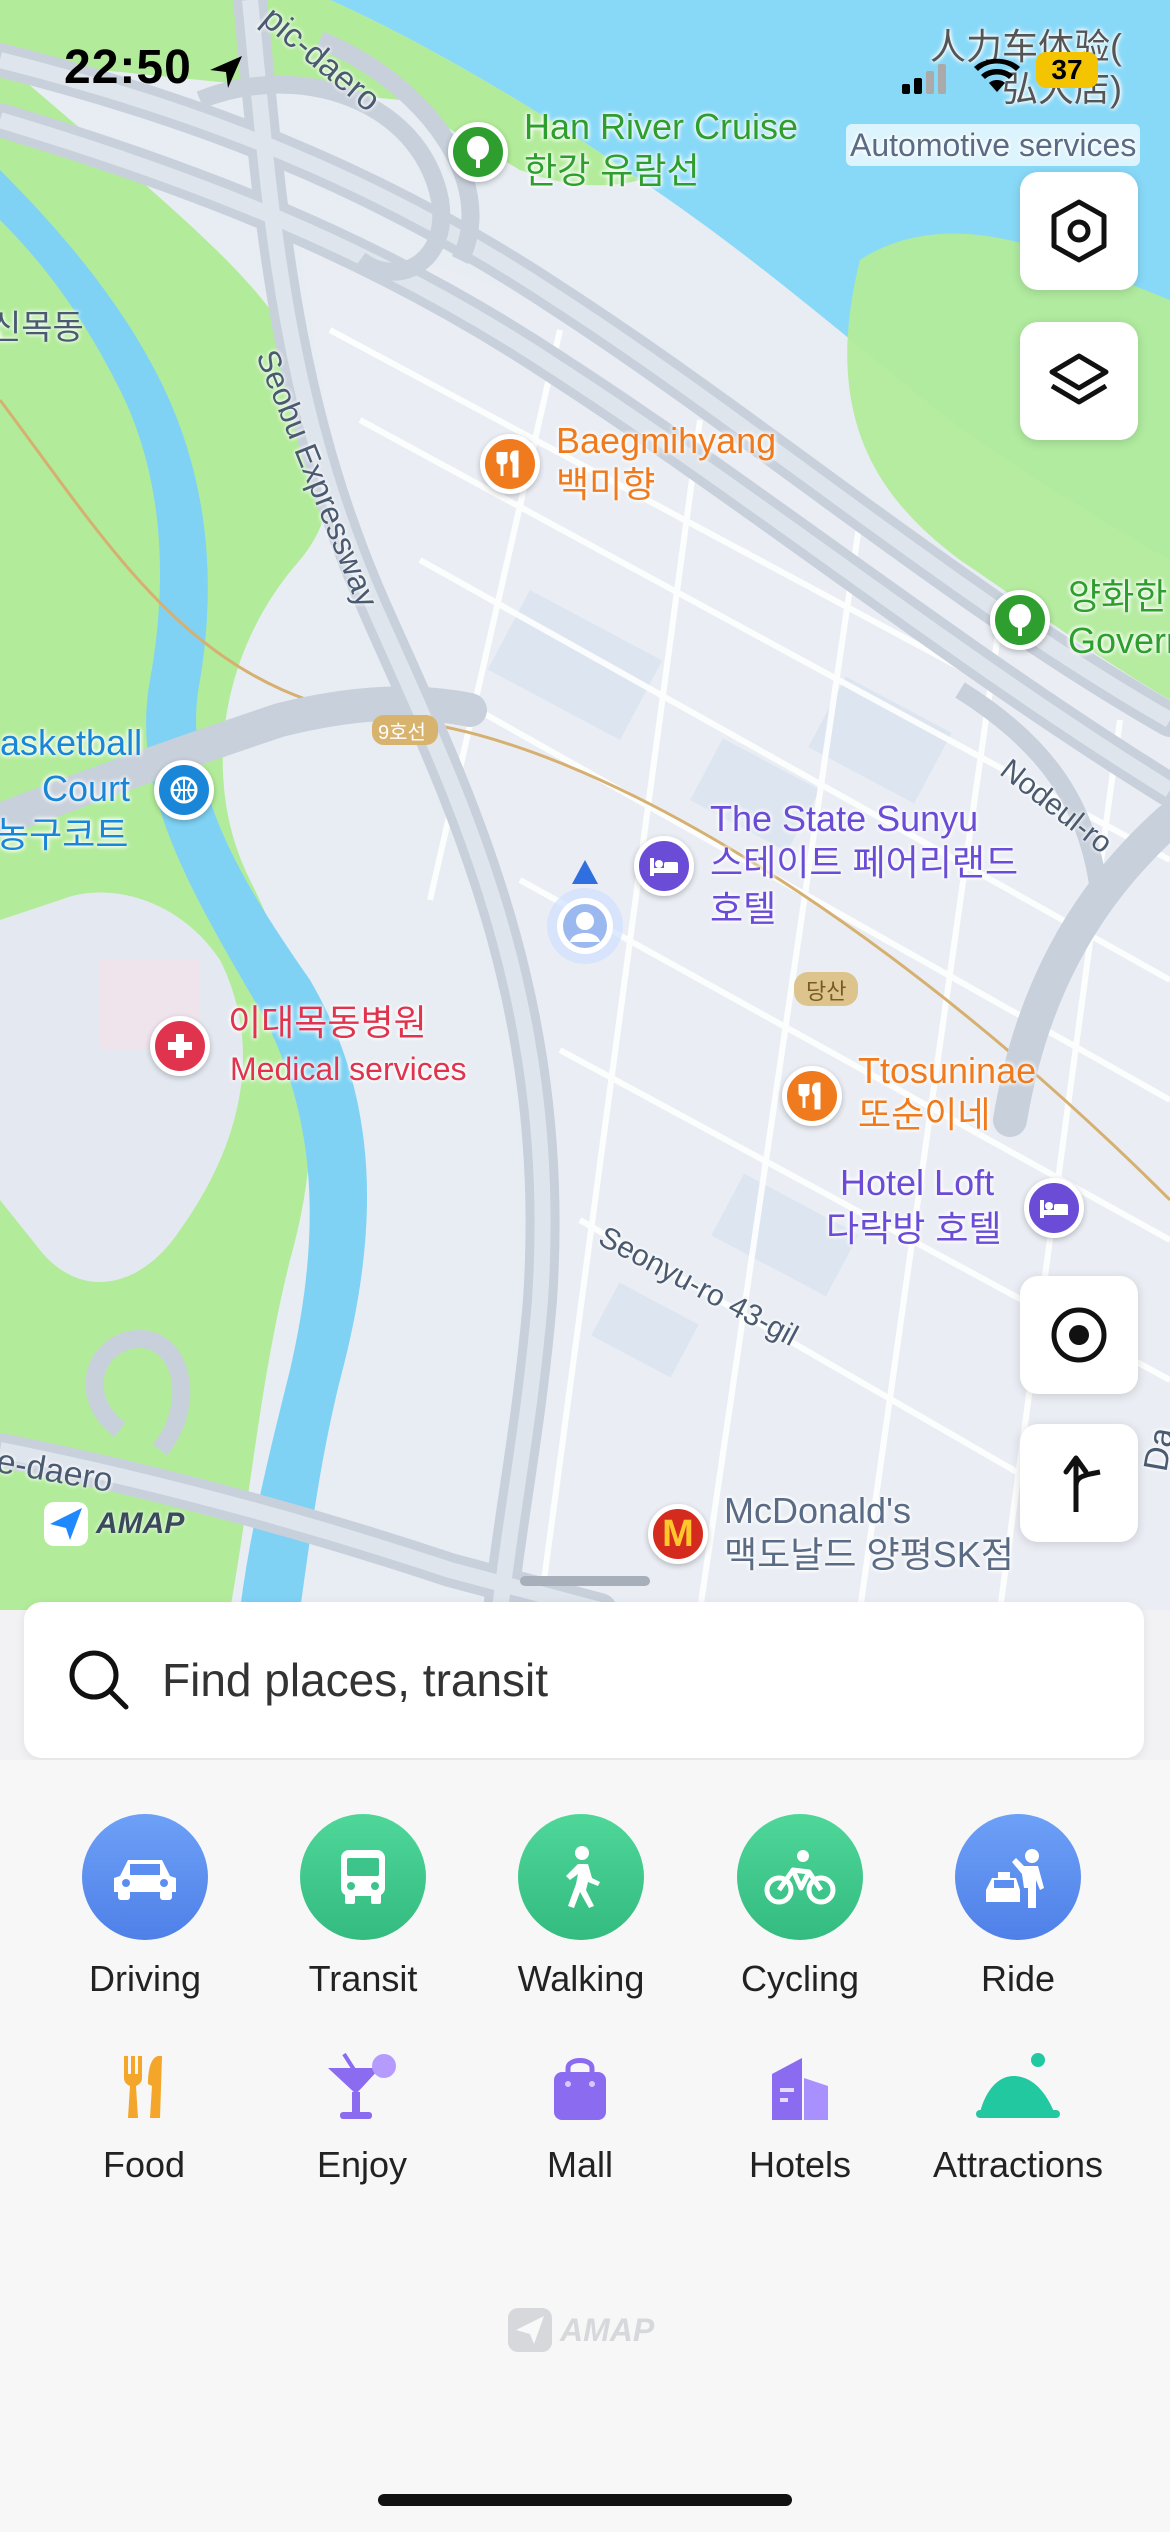 The image size is (1170, 2532). I want to click on footer-amap-logo-text: AMAP, so click(607, 2329).